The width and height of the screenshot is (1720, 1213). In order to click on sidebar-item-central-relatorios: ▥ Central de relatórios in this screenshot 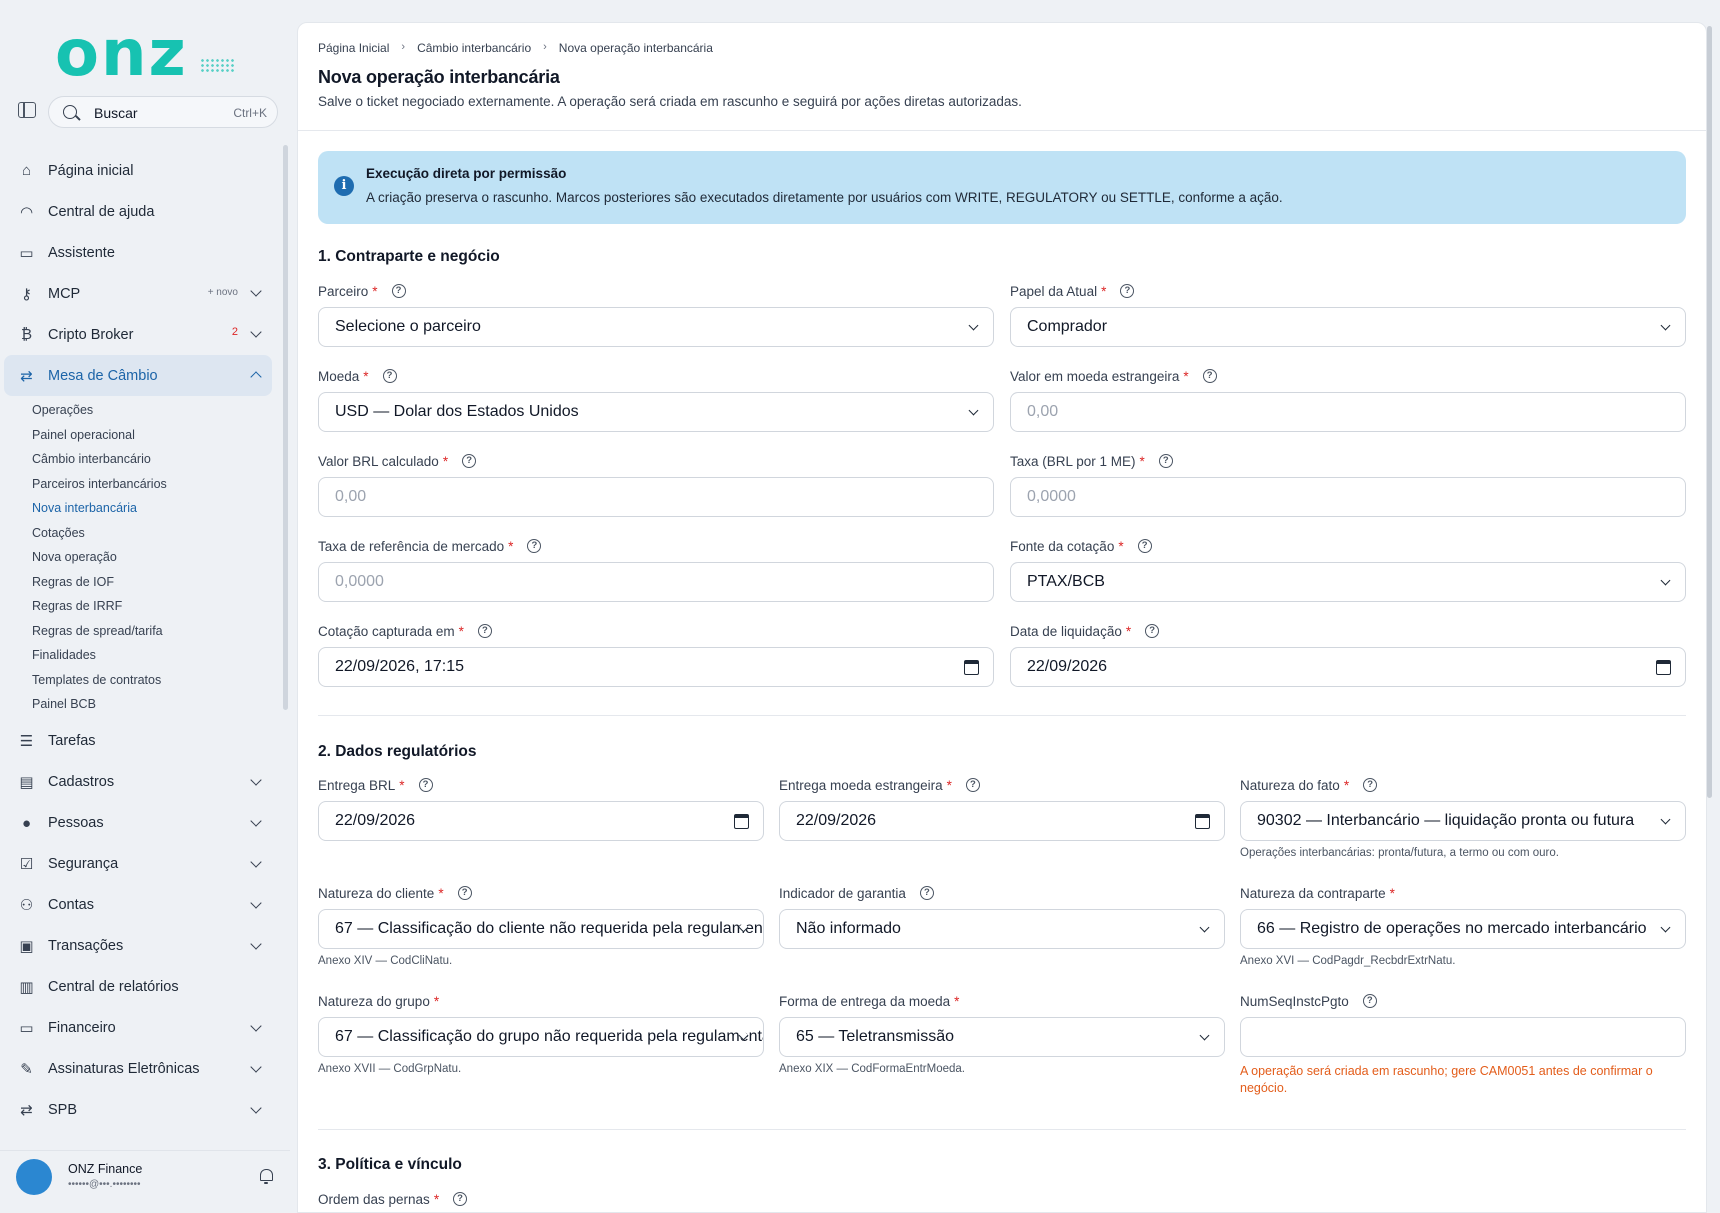, I will do `click(140, 987)`.